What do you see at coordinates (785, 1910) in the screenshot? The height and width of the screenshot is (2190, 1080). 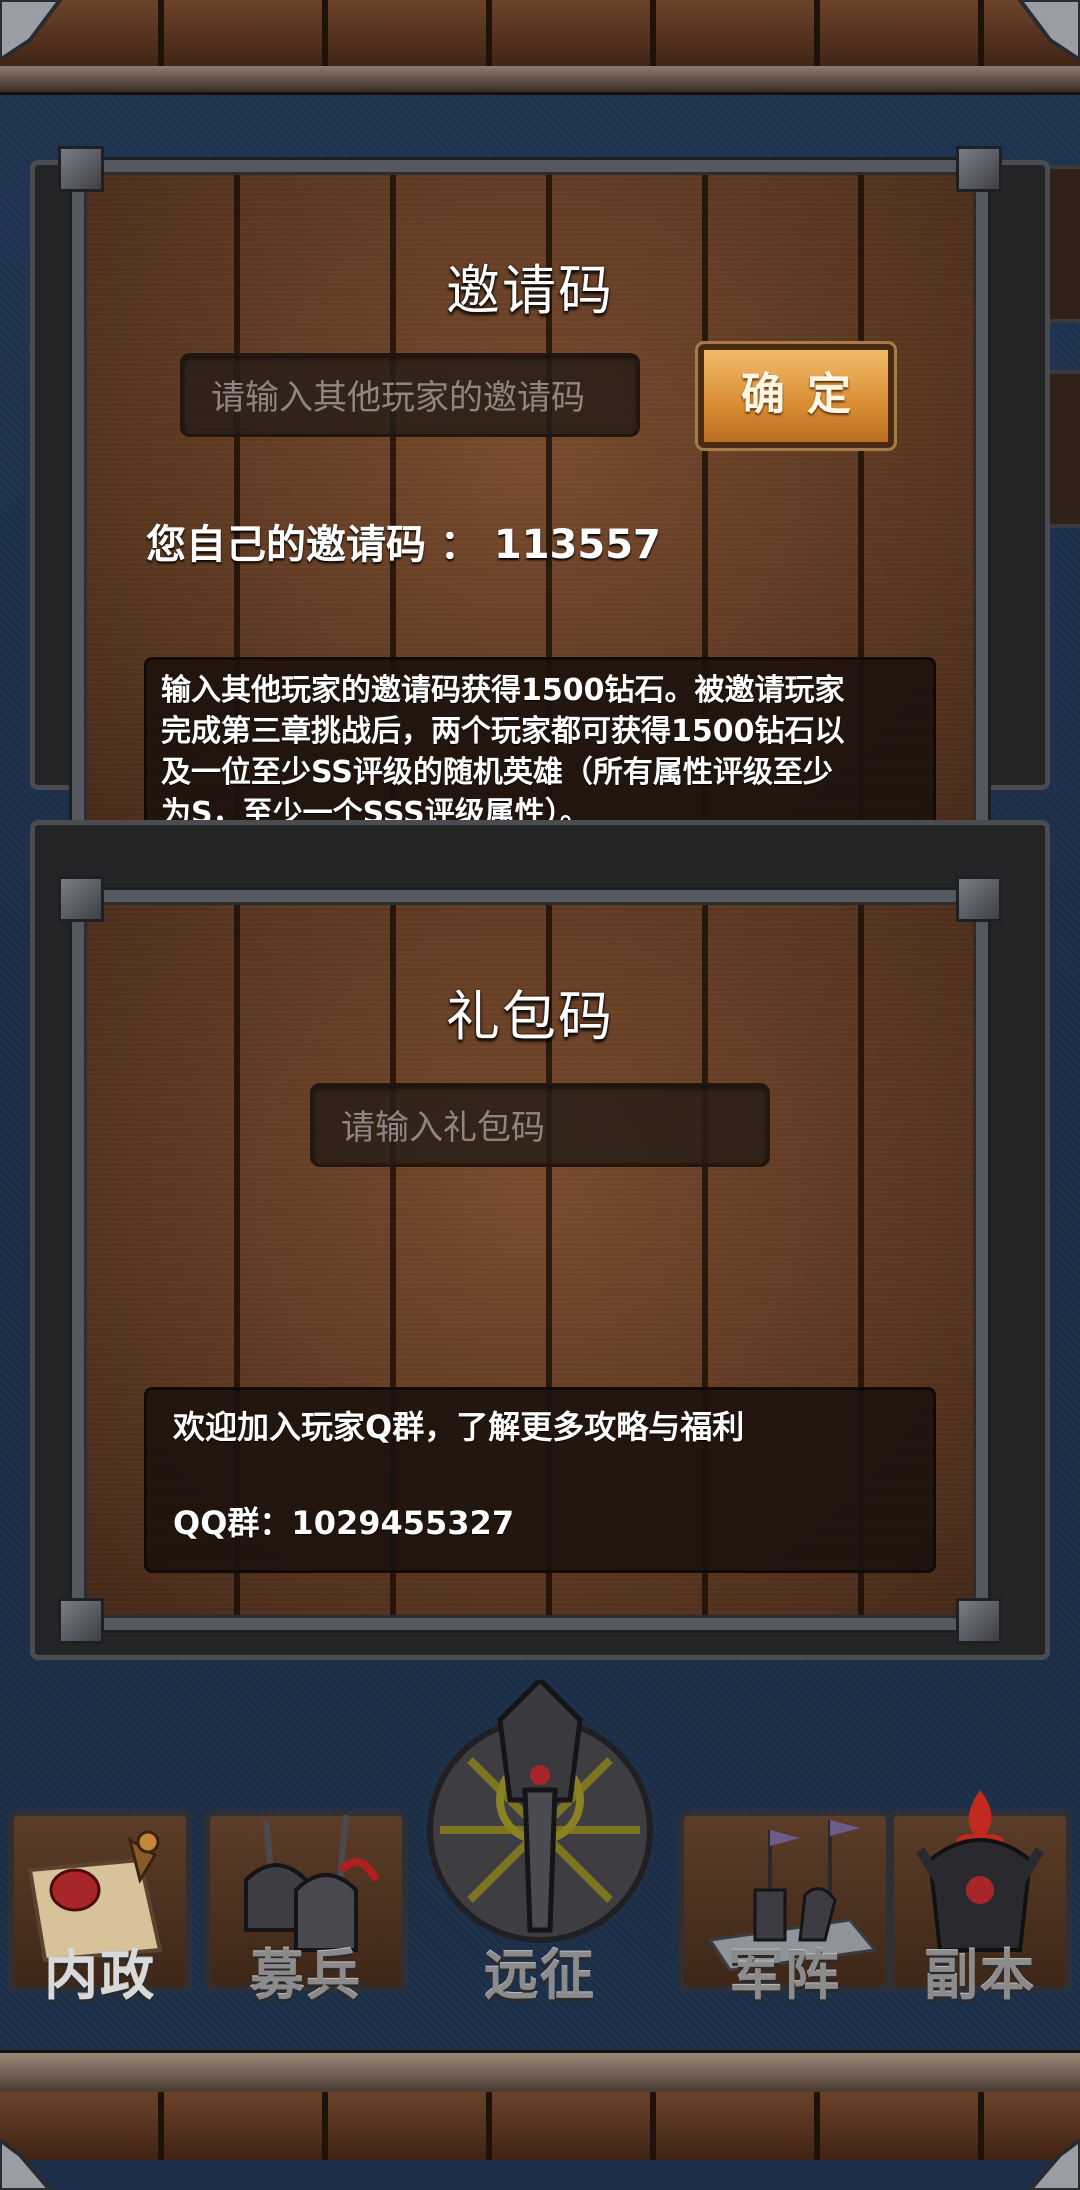 I see `nav-item-formation: 军阵` at bounding box center [785, 1910].